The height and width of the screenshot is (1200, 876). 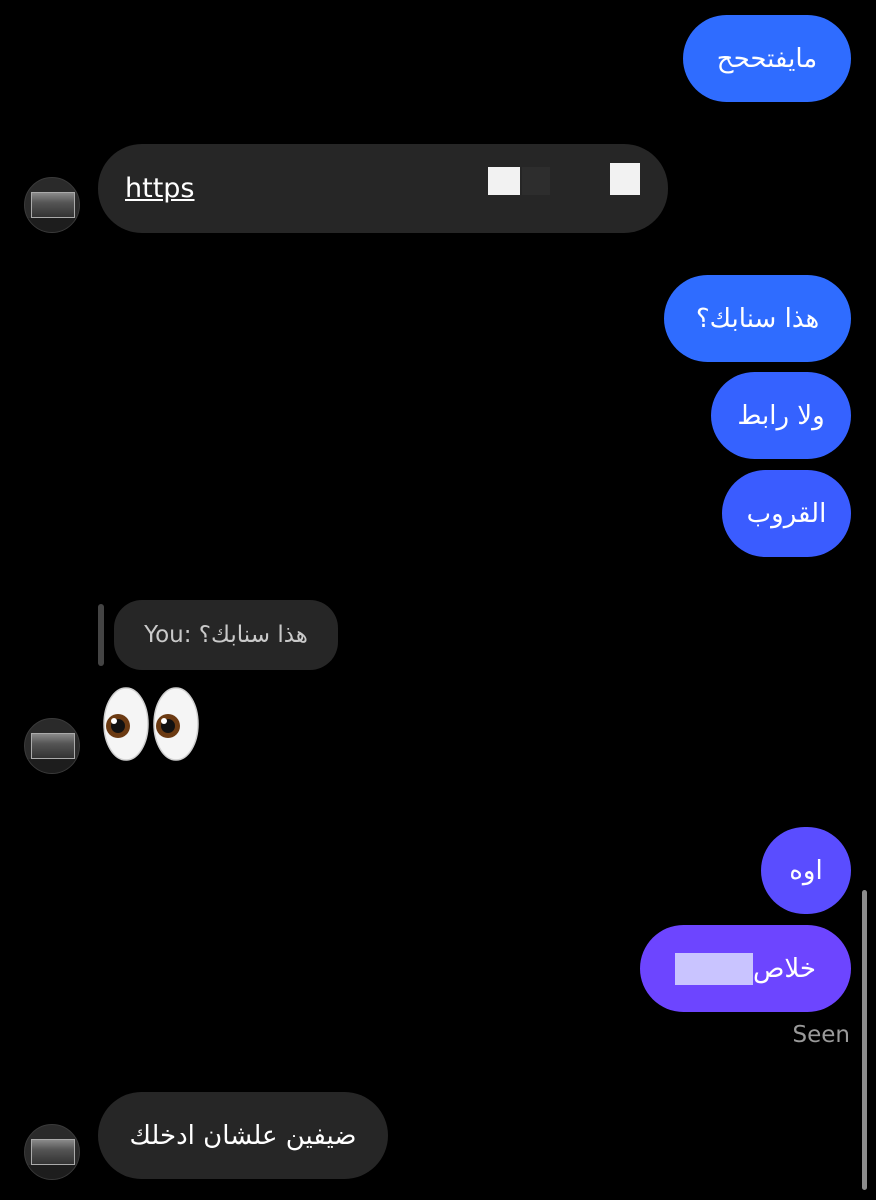 I want to click on message-text: مايفتححح, so click(x=767, y=58).